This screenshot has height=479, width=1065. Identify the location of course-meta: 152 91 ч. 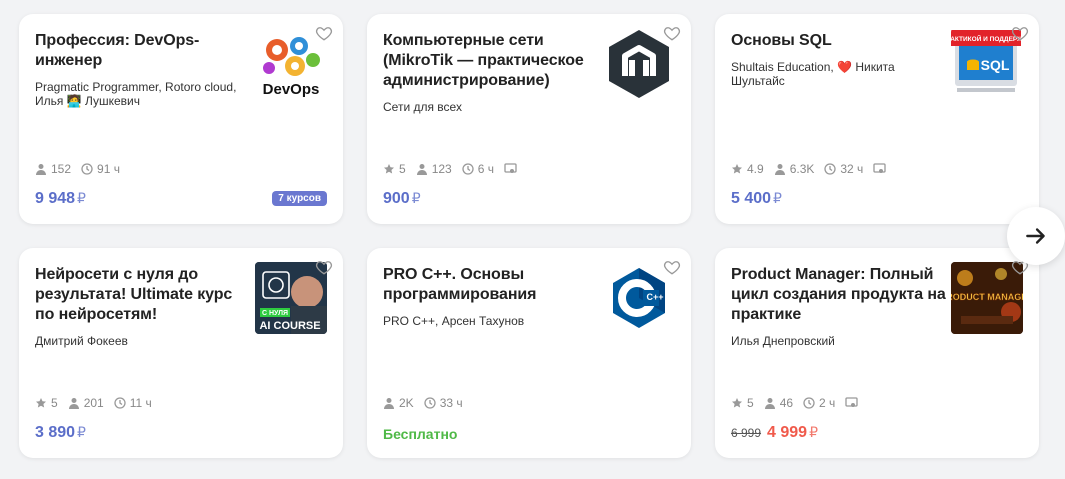
(77, 169).